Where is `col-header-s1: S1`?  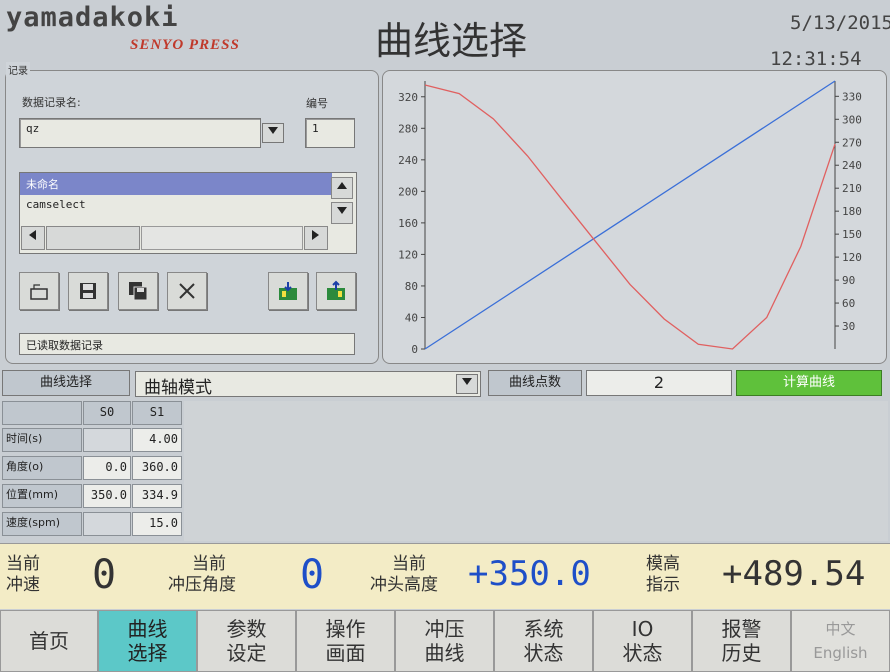
col-header-s1: S1 is located at coordinates (157, 413).